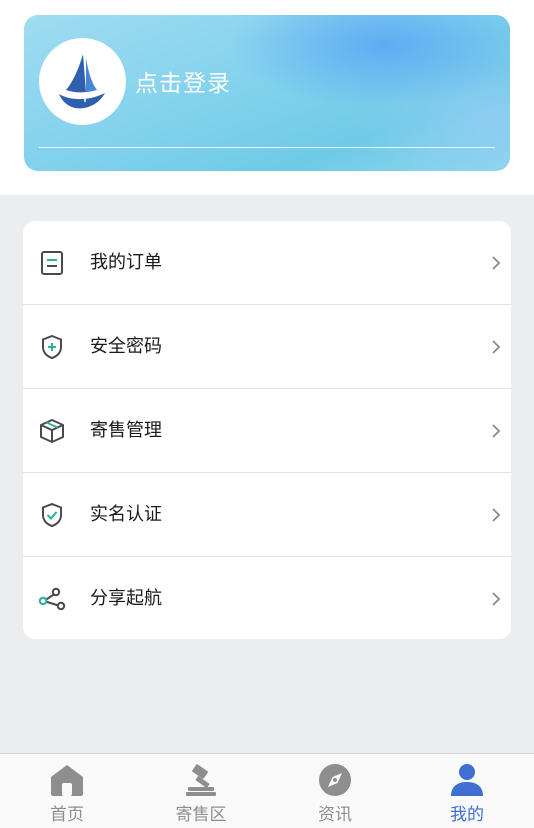 The height and width of the screenshot is (828, 534). I want to click on tab-label: 资讯, so click(335, 815).